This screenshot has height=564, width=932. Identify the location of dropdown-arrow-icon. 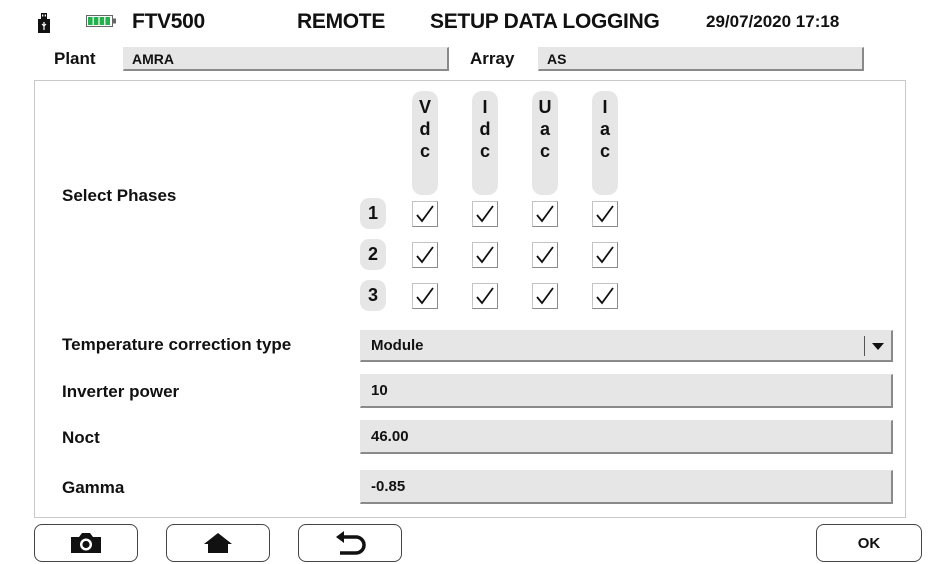
(878, 346).